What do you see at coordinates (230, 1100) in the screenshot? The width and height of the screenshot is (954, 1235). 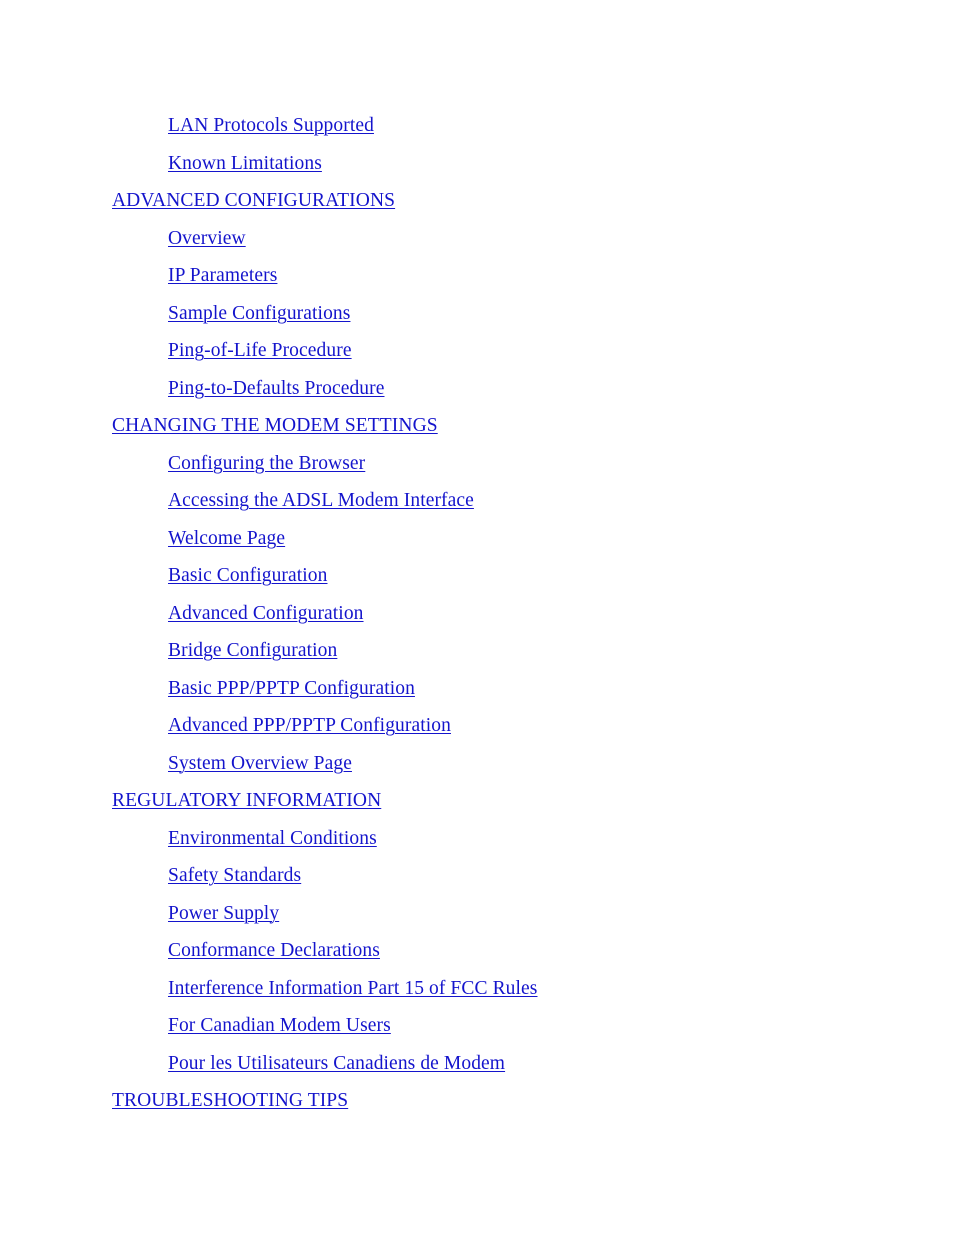 I see `toc-link: TROUBLESHOOTING TIPS` at bounding box center [230, 1100].